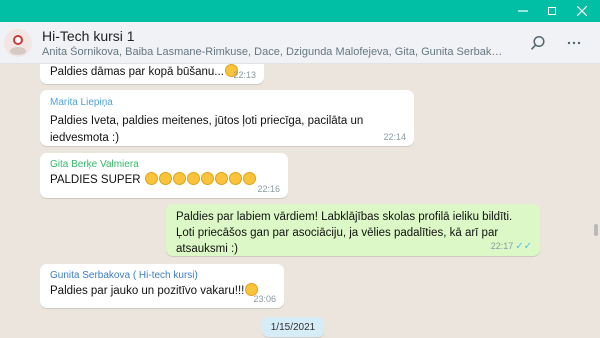 The width and height of the screenshot is (600, 338). I want to click on message-time: 22:16, so click(268, 189).